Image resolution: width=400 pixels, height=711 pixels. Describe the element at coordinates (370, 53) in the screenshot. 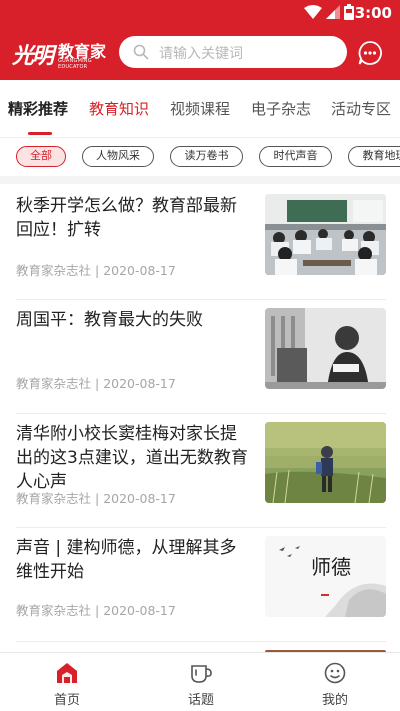

I see `message-icon` at that location.